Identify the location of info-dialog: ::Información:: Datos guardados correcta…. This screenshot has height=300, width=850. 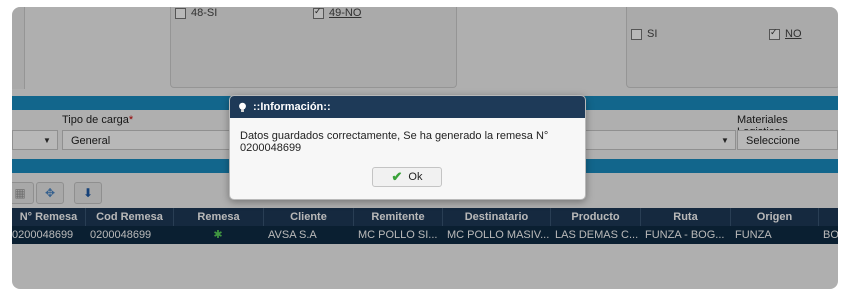
(407, 147).